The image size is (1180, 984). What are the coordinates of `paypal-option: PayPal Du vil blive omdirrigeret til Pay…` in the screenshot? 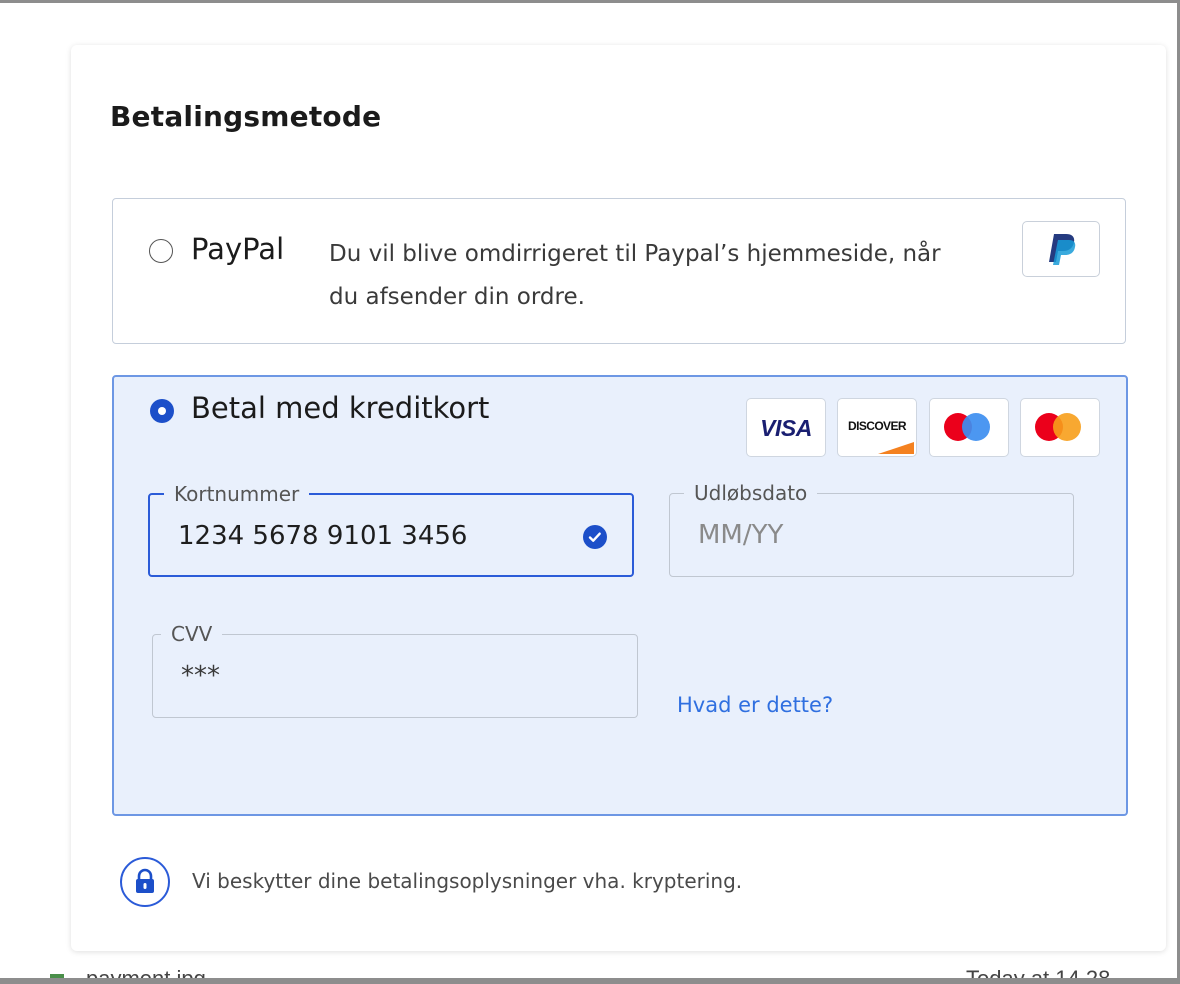 It's located at (619, 271).